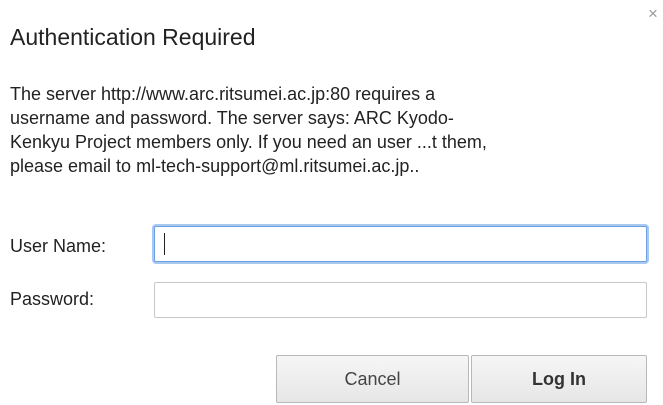 The image size is (663, 405). What do you see at coordinates (133, 37) in the screenshot?
I see `dialog-title: Authentication Required` at bounding box center [133, 37].